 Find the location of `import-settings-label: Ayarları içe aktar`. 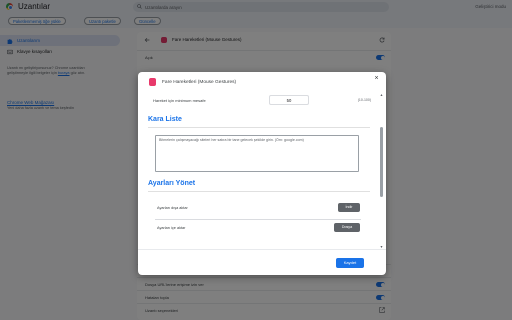

import-settings-label: Ayarları içe aktar is located at coordinates (171, 228).